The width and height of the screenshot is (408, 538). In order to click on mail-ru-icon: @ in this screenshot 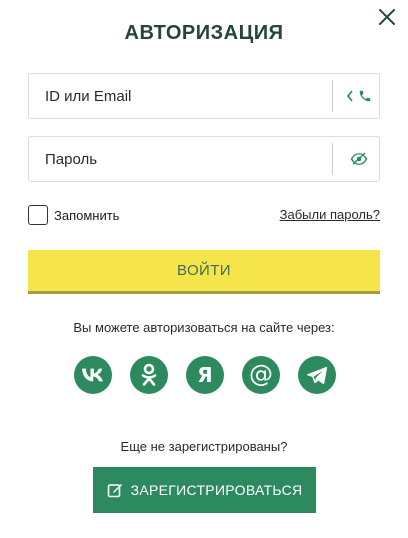, I will do `click(261, 374)`.